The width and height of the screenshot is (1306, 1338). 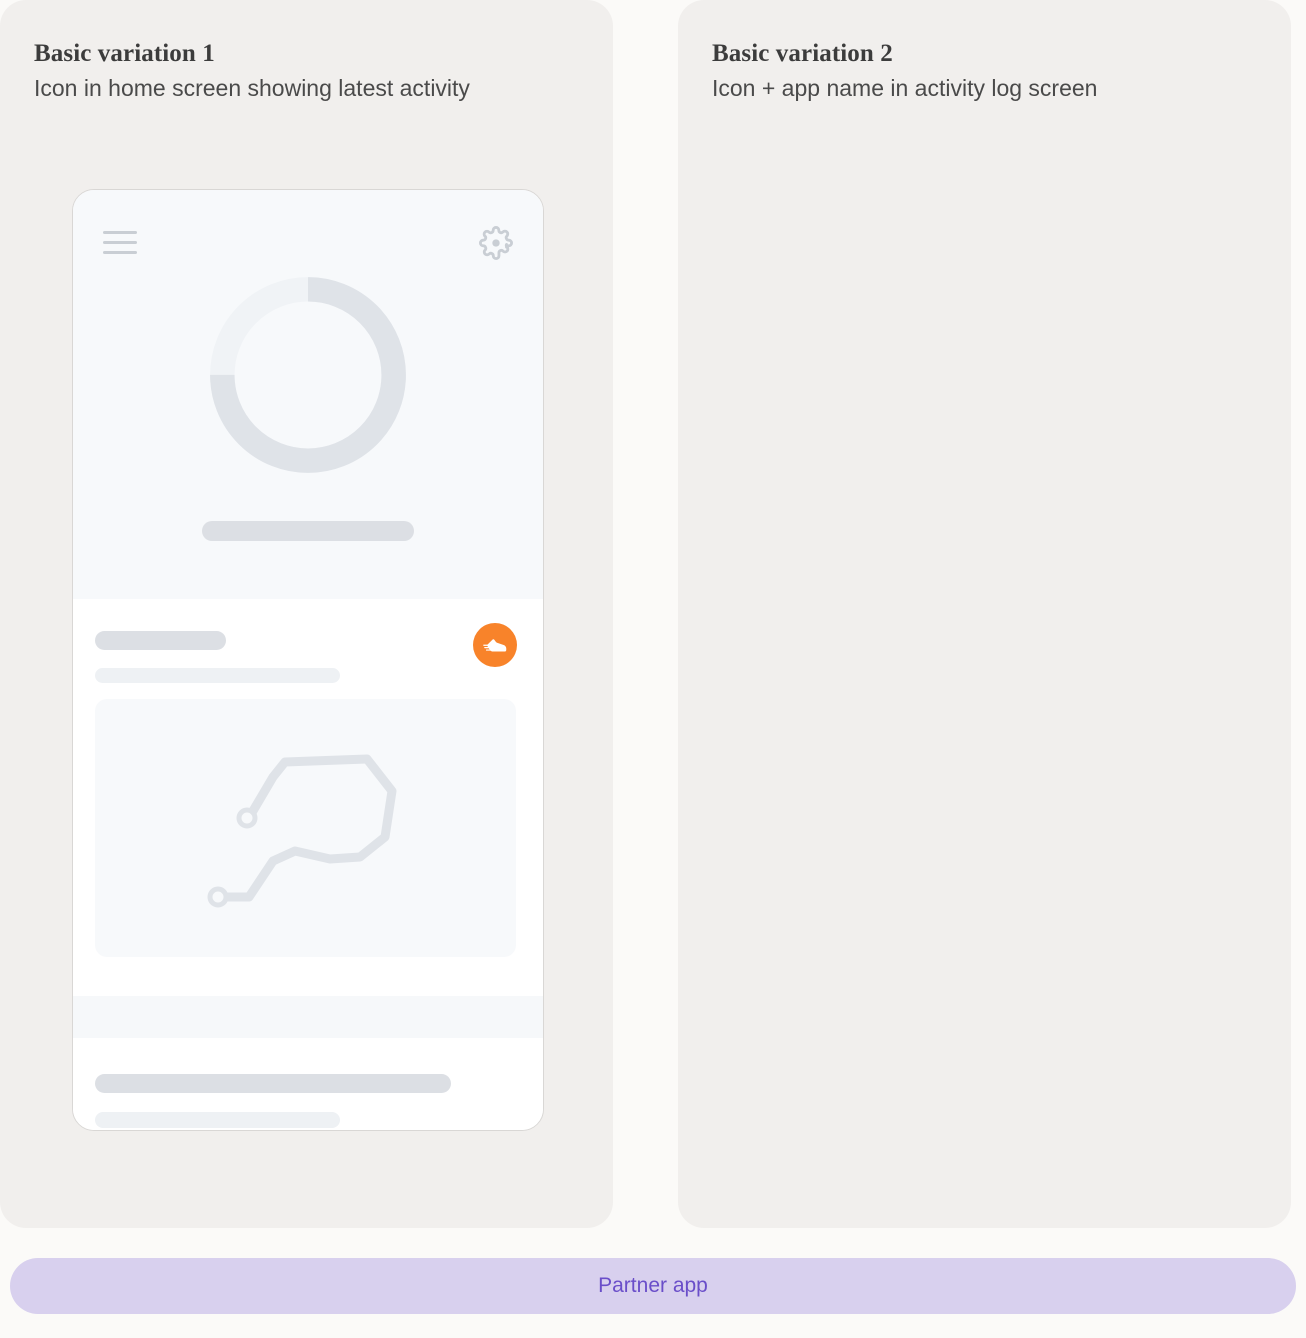 I want to click on bottom-title-placeholder, so click(x=273, y=1083).